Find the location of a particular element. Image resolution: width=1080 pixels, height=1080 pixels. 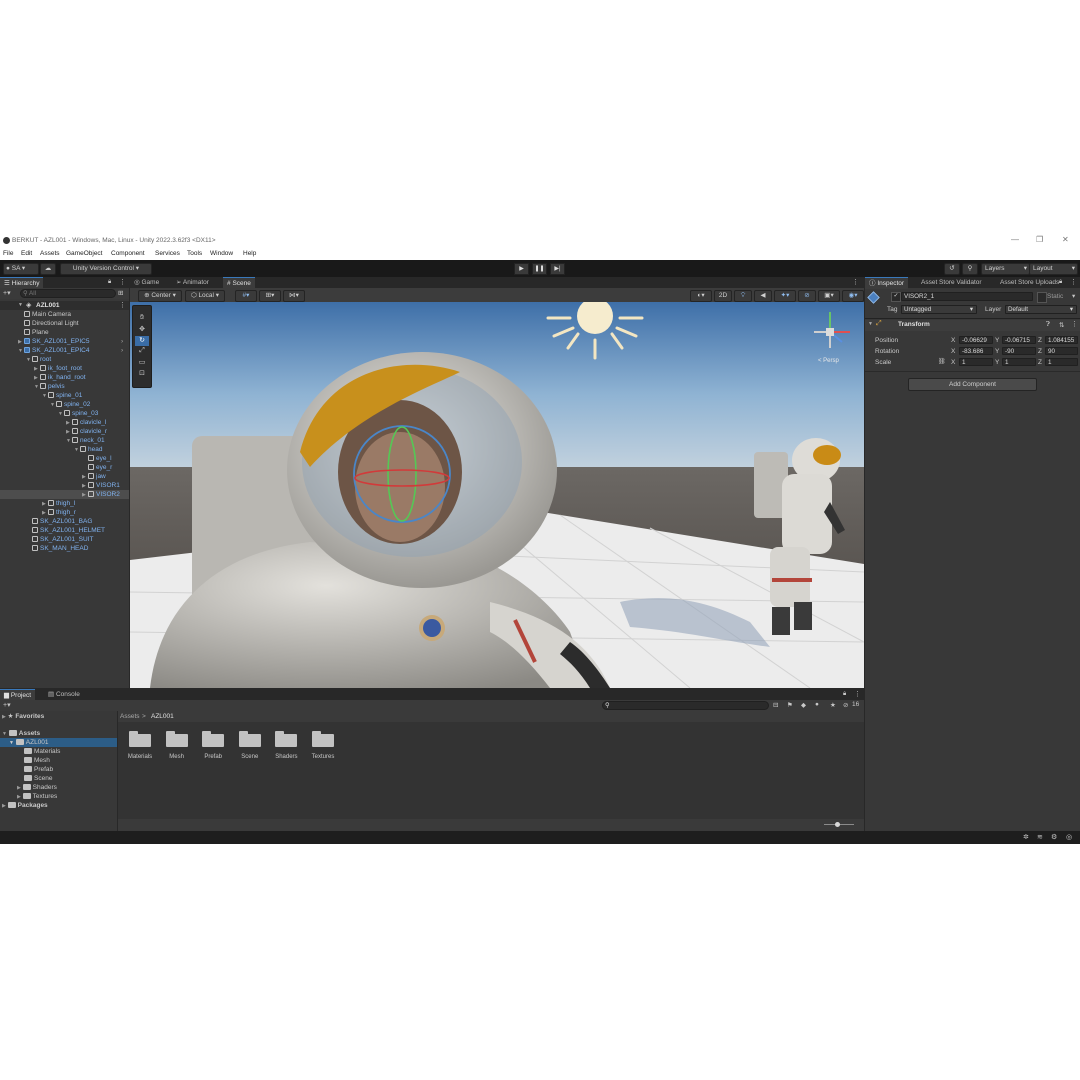

play-button: ▶ is located at coordinates (521, 269).